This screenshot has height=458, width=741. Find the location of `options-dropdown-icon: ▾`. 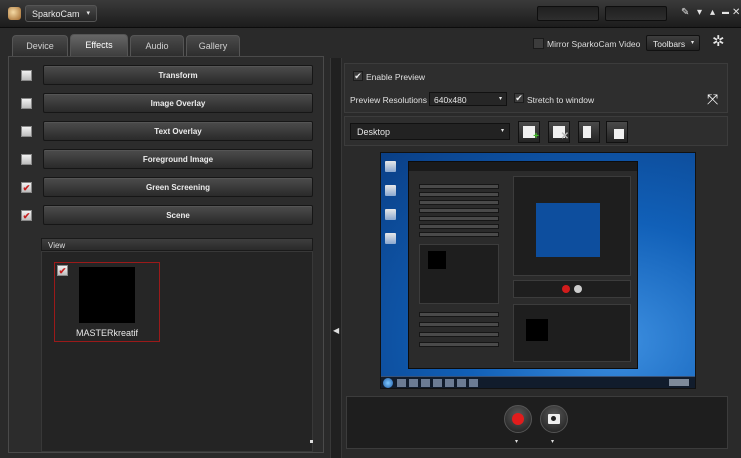

options-dropdown-icon: ▾ is located at coordinates (699, 13).